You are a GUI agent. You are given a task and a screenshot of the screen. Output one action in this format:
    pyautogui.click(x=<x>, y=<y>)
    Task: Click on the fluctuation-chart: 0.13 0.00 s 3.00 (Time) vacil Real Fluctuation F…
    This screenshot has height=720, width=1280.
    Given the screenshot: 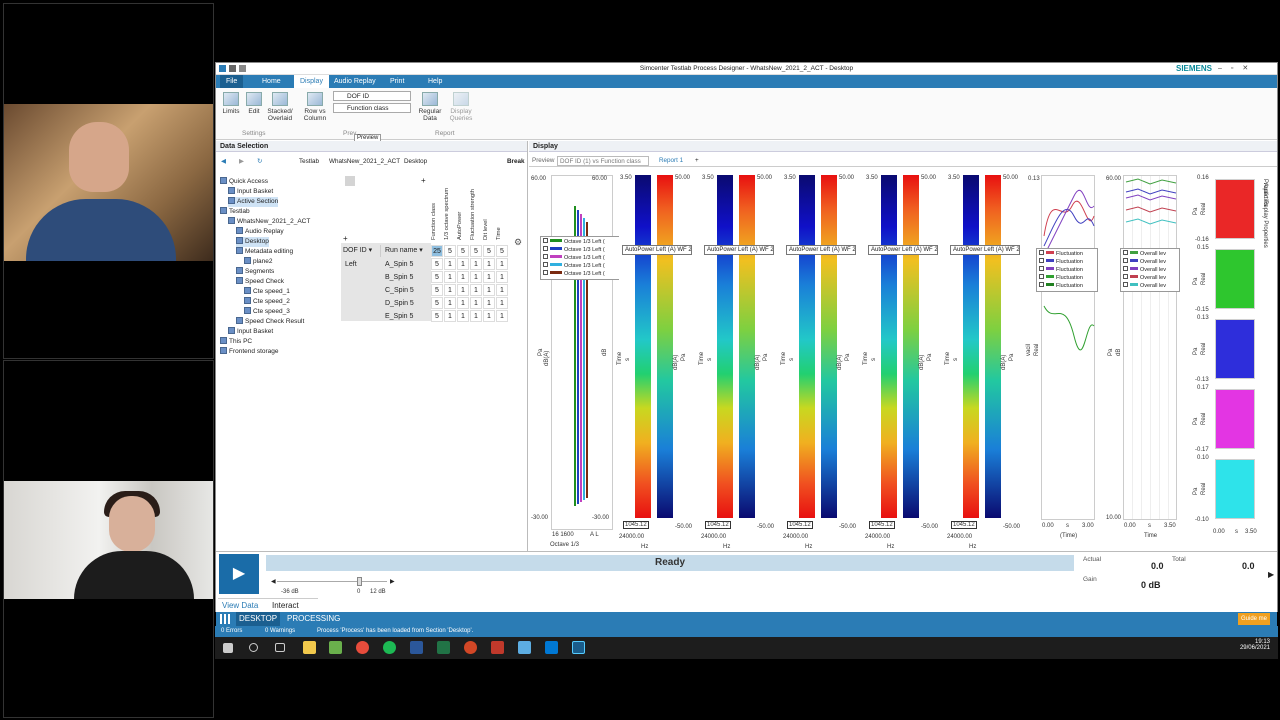 What is the action you would take?
    pyautogui.click(x=1062, y=357)
    